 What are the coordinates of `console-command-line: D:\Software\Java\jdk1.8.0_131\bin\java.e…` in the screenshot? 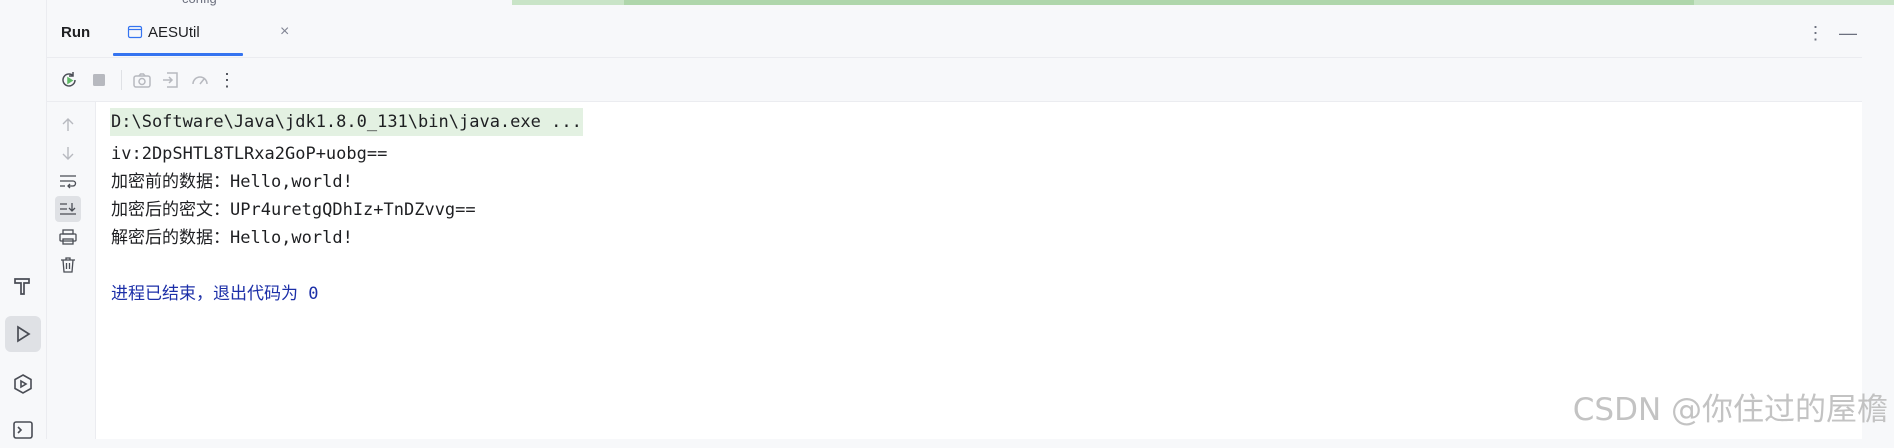 It's located at (346, 122).